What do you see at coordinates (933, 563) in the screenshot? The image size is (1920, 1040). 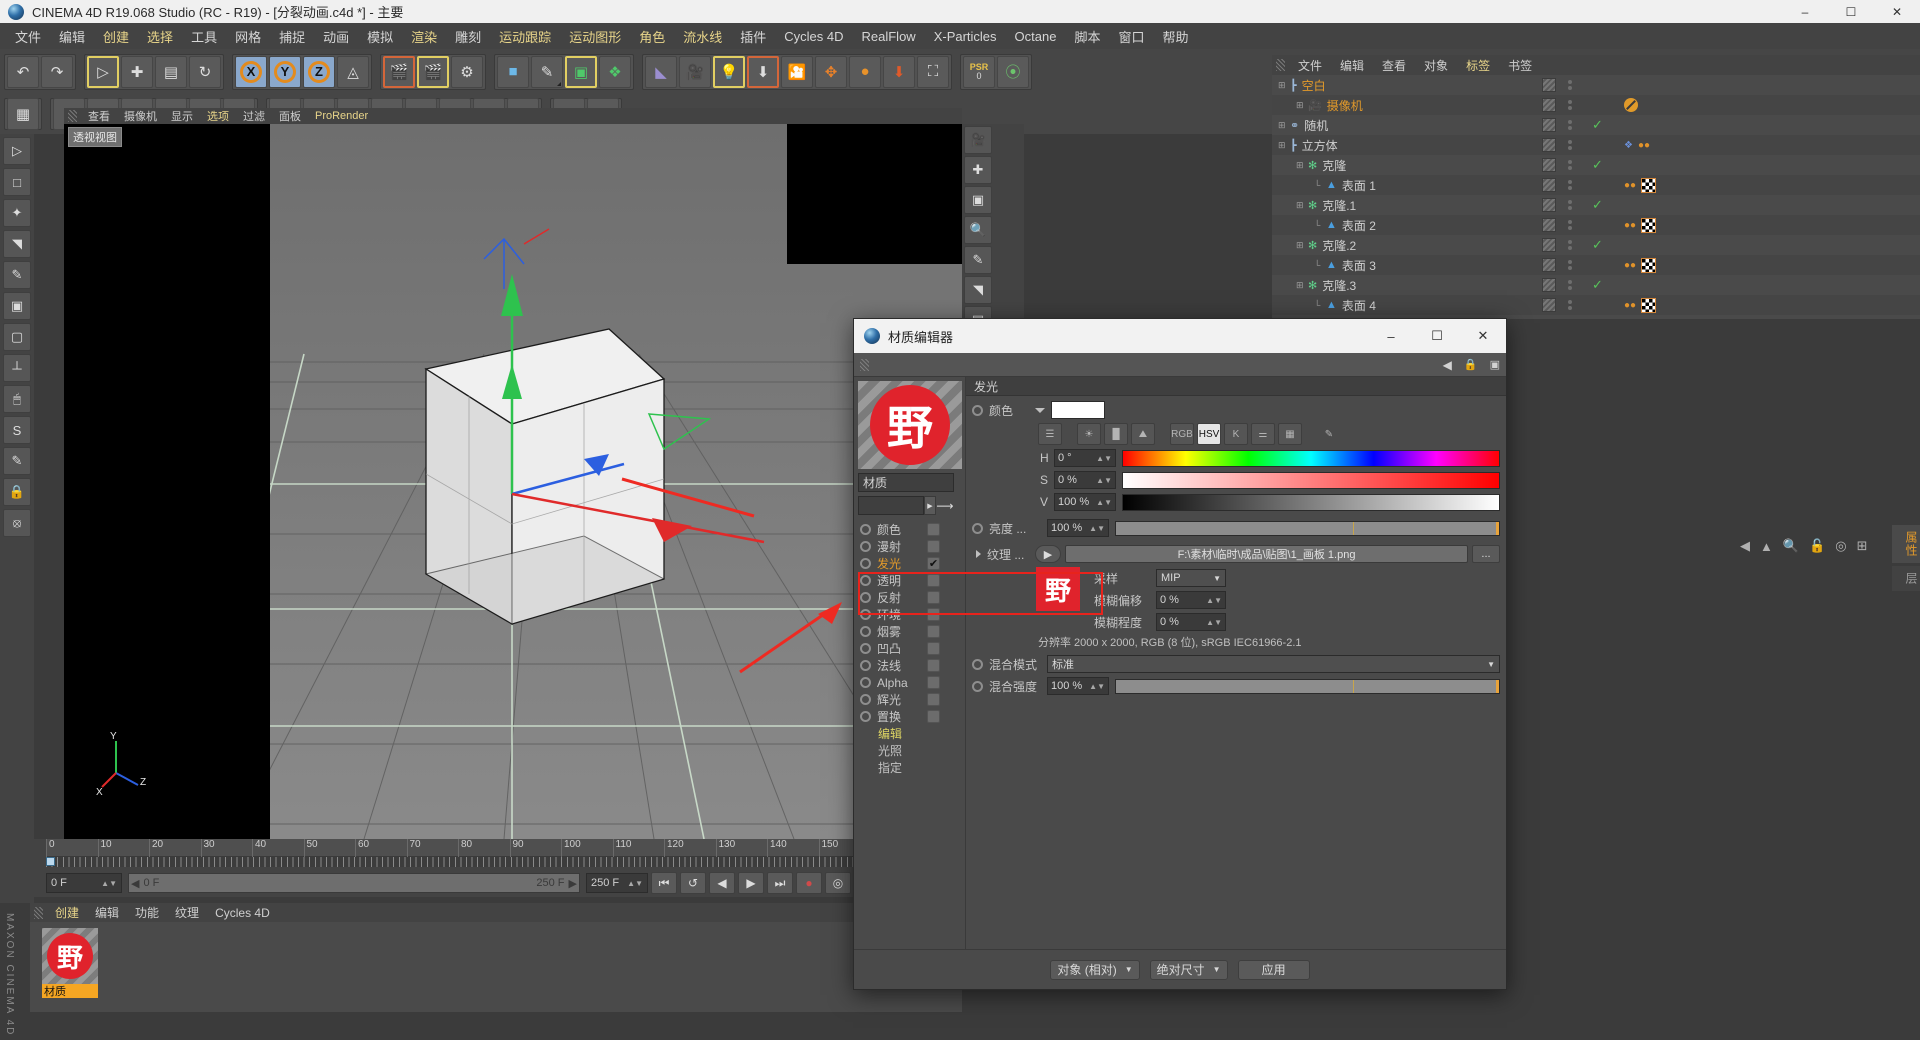 I see `channel-checkbox-2: ✔` at bounding box center [933, 563].